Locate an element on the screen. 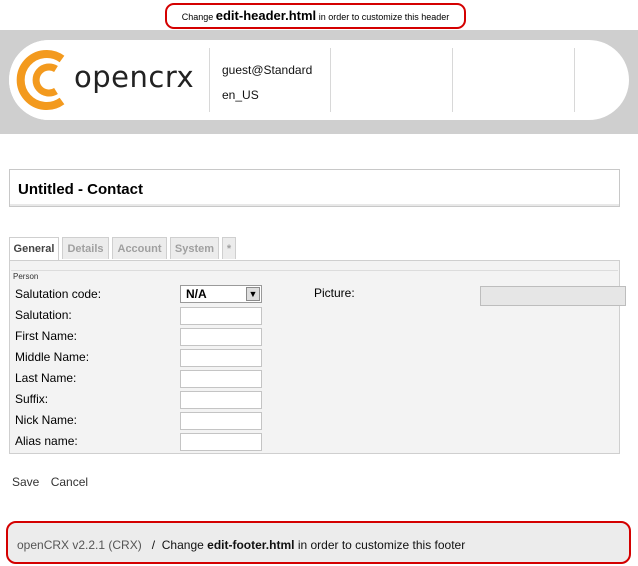 Image resolution: width=638 pixels, height=566 pixels. logo: opencrx is located at coordinates (109, 80).